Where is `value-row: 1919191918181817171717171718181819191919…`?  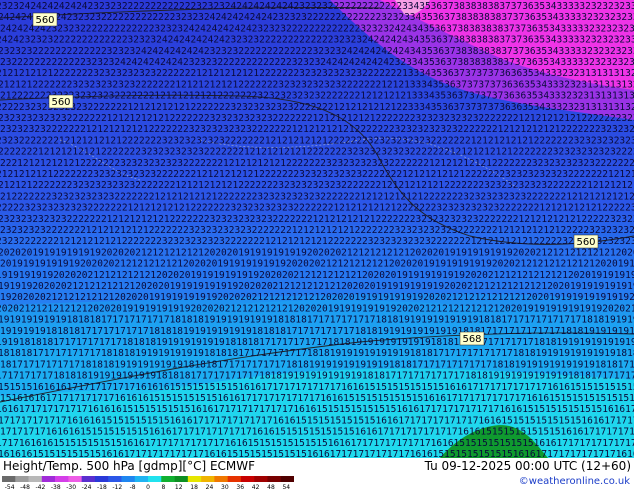 value-row: 1919191918181817171717171718181819191919… is located at coordinates (317, 331).